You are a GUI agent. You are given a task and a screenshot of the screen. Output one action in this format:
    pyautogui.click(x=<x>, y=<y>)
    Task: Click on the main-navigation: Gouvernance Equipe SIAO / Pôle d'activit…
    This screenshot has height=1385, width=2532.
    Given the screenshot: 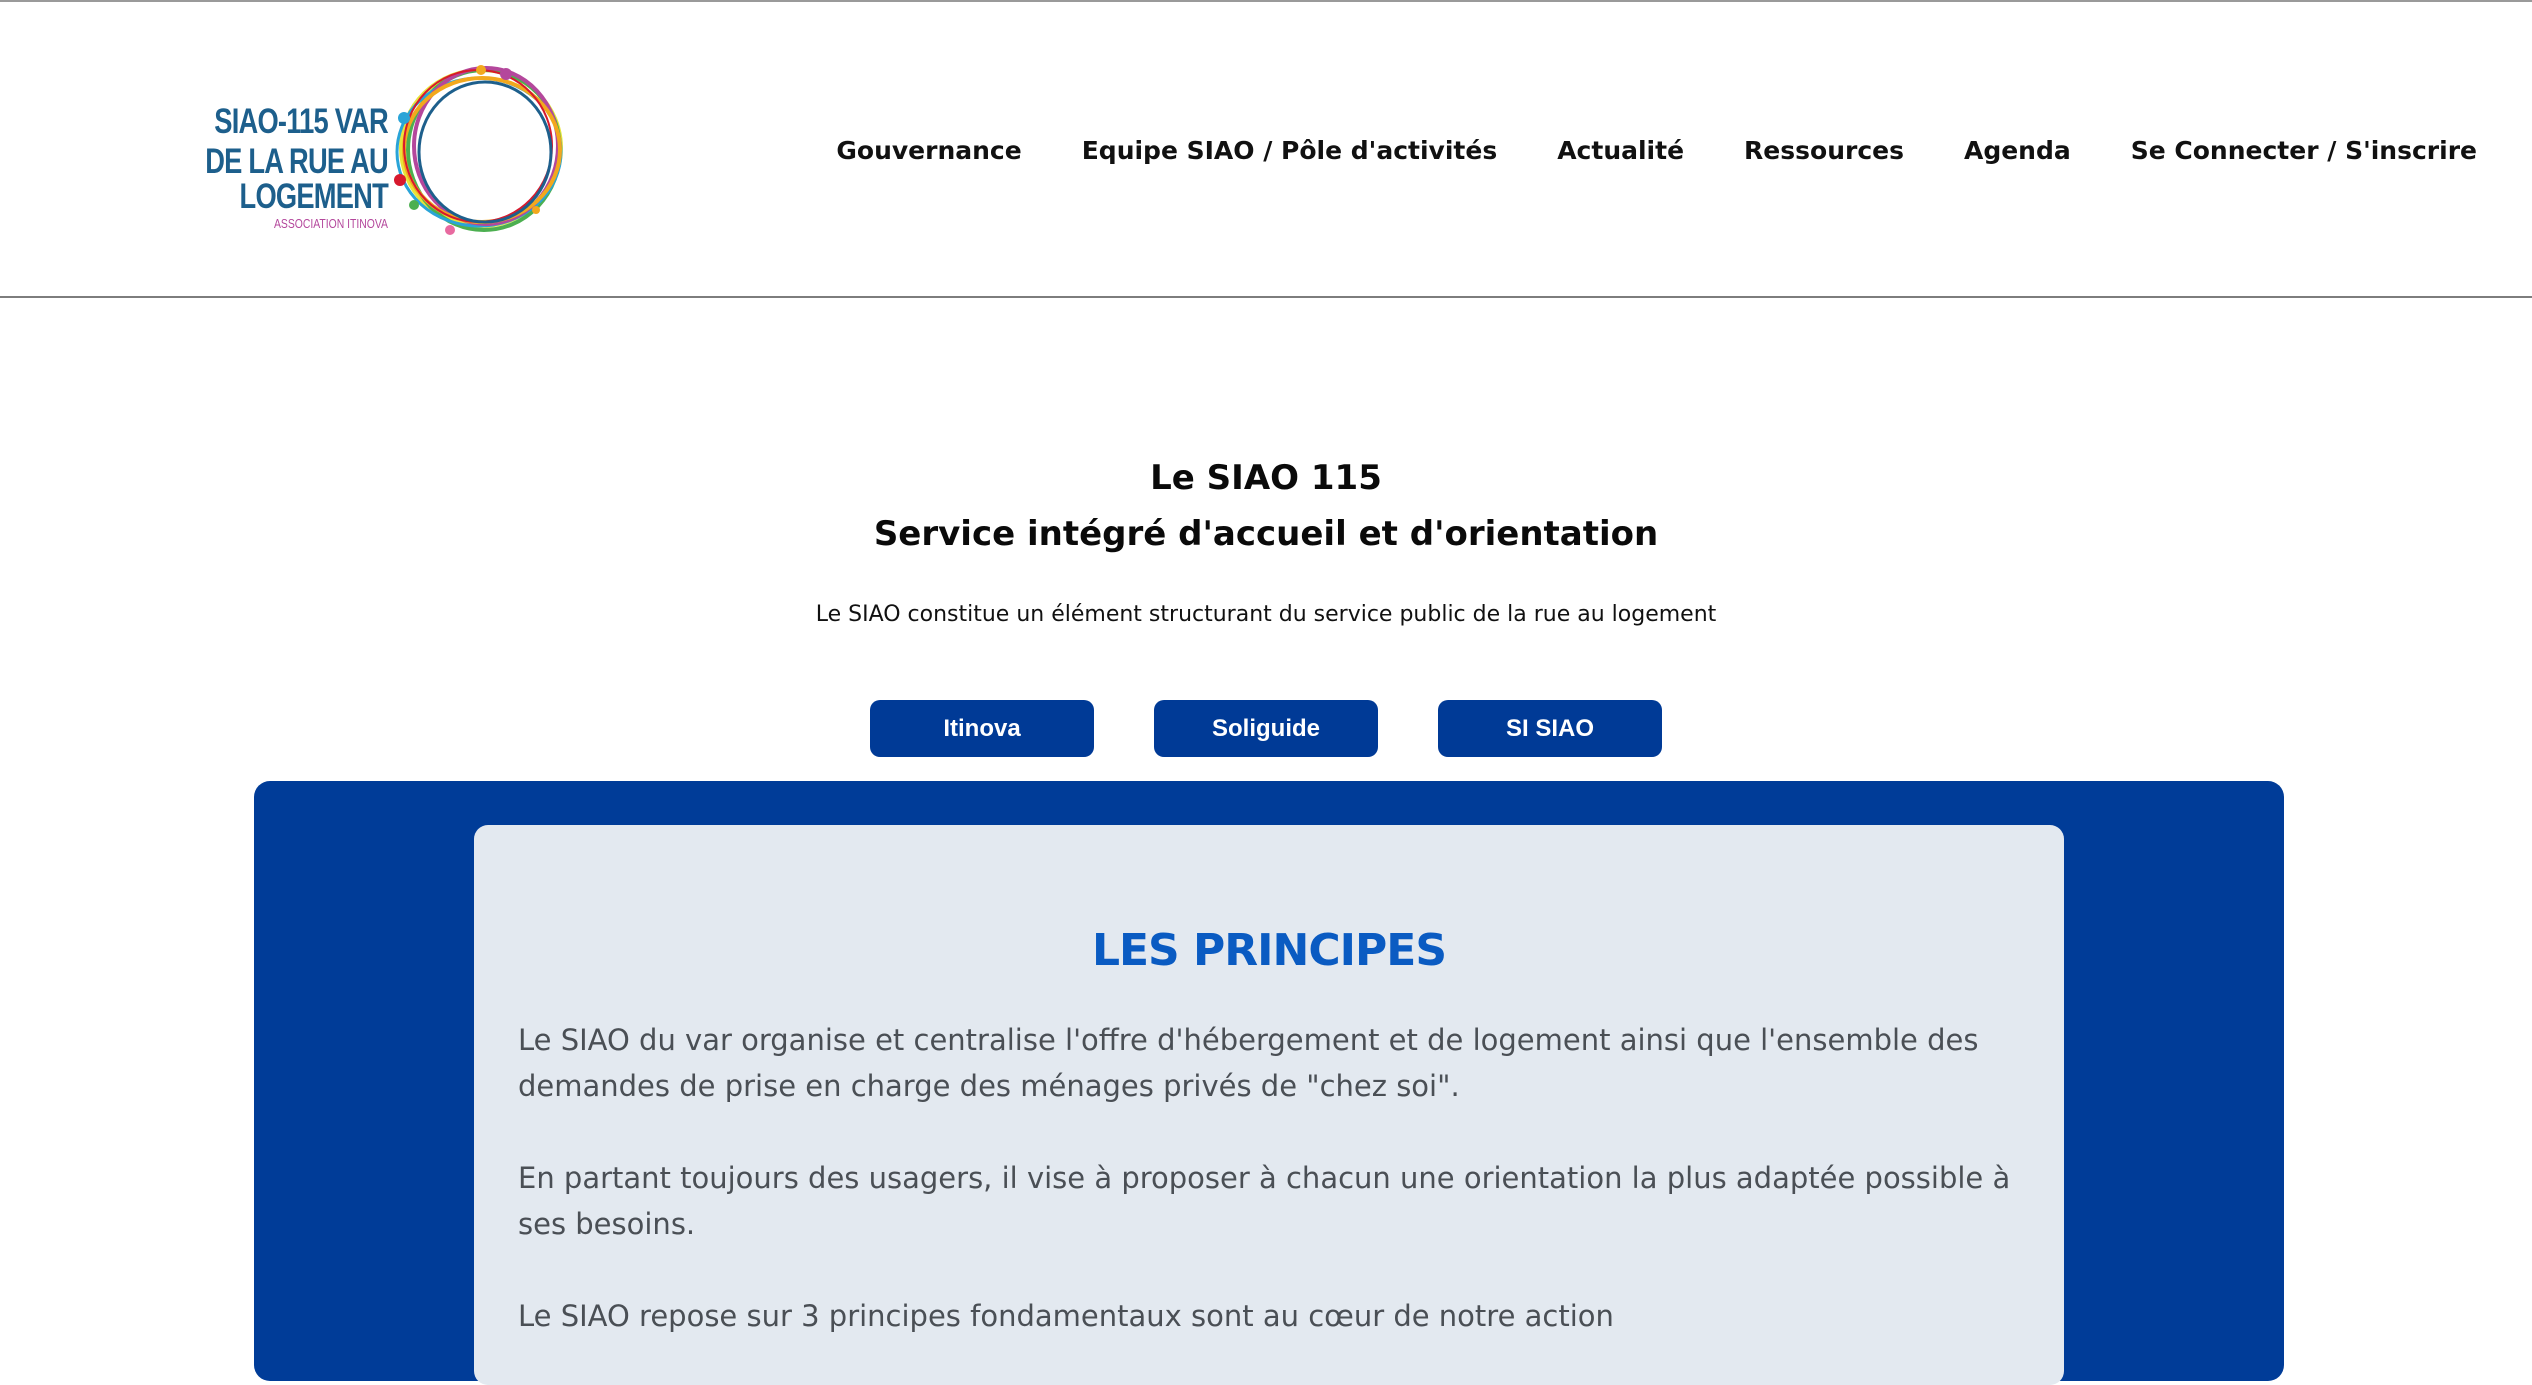 What is the action you would take?
    pyautogui.click(x=1626, y=150)
    